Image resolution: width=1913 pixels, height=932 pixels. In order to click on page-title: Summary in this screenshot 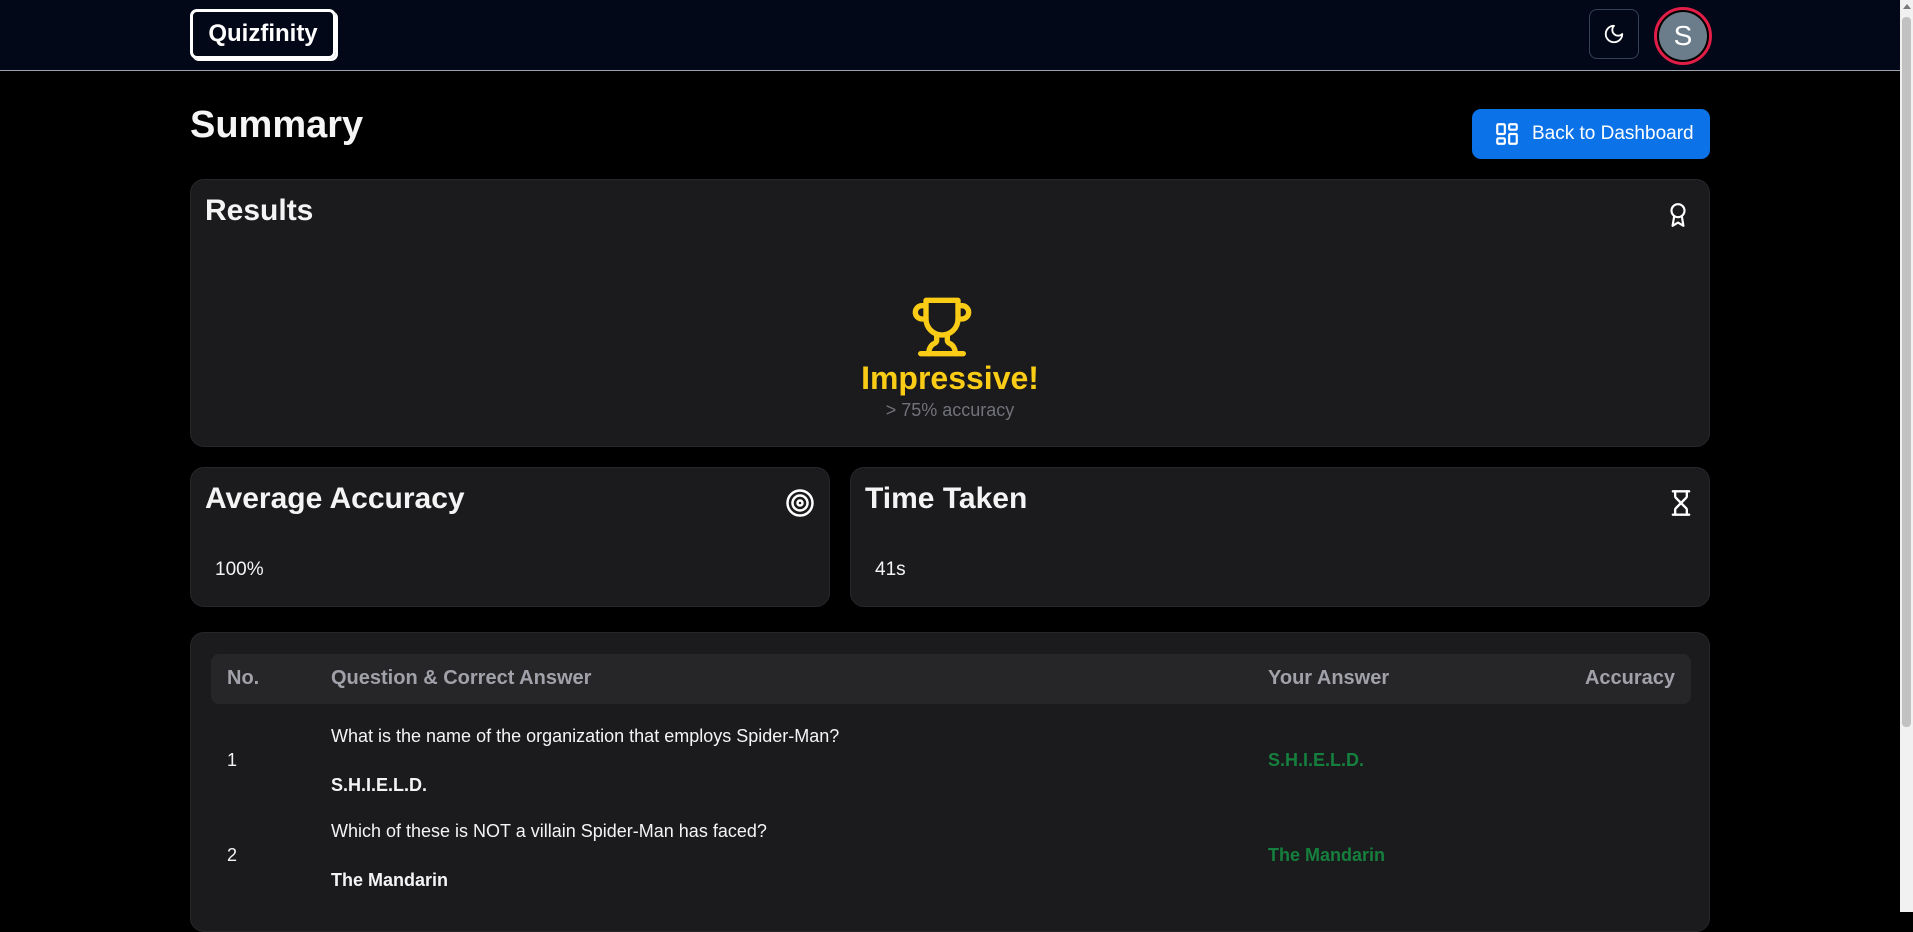, I will do `click(277, 125)`.